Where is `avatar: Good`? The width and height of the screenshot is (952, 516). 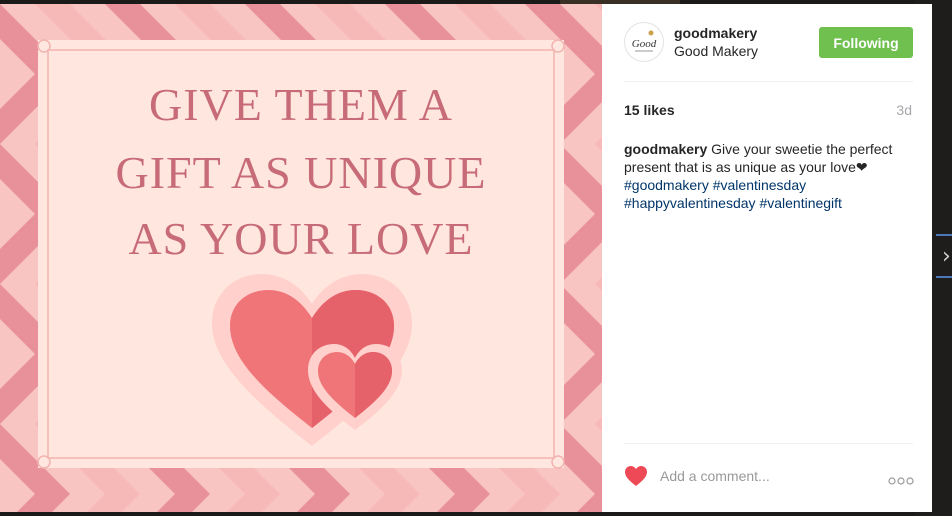
avatar: Good is located at coordinates (644, 42).